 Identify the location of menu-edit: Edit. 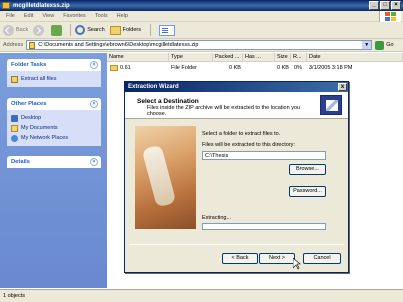
(28, 16).